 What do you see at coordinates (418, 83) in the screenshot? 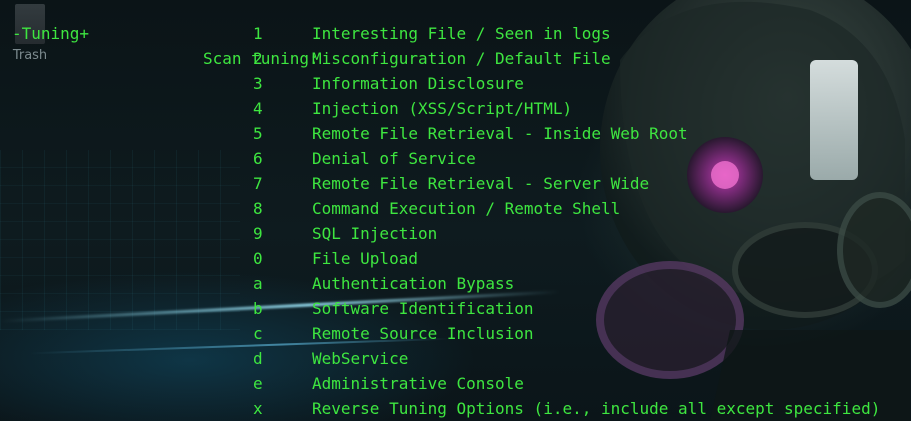
I see `tuning-option-description: Information Disclosure` at bounding box center [418, 83].